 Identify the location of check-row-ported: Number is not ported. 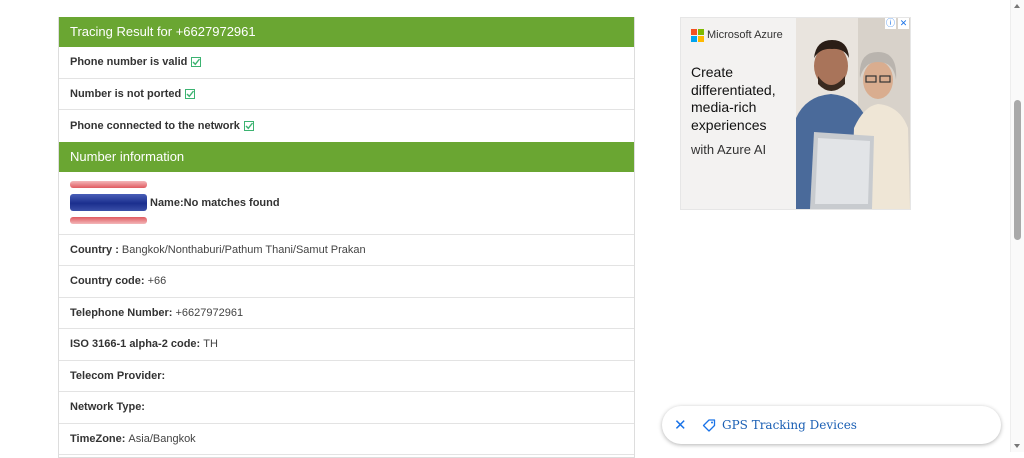
(346, 94).